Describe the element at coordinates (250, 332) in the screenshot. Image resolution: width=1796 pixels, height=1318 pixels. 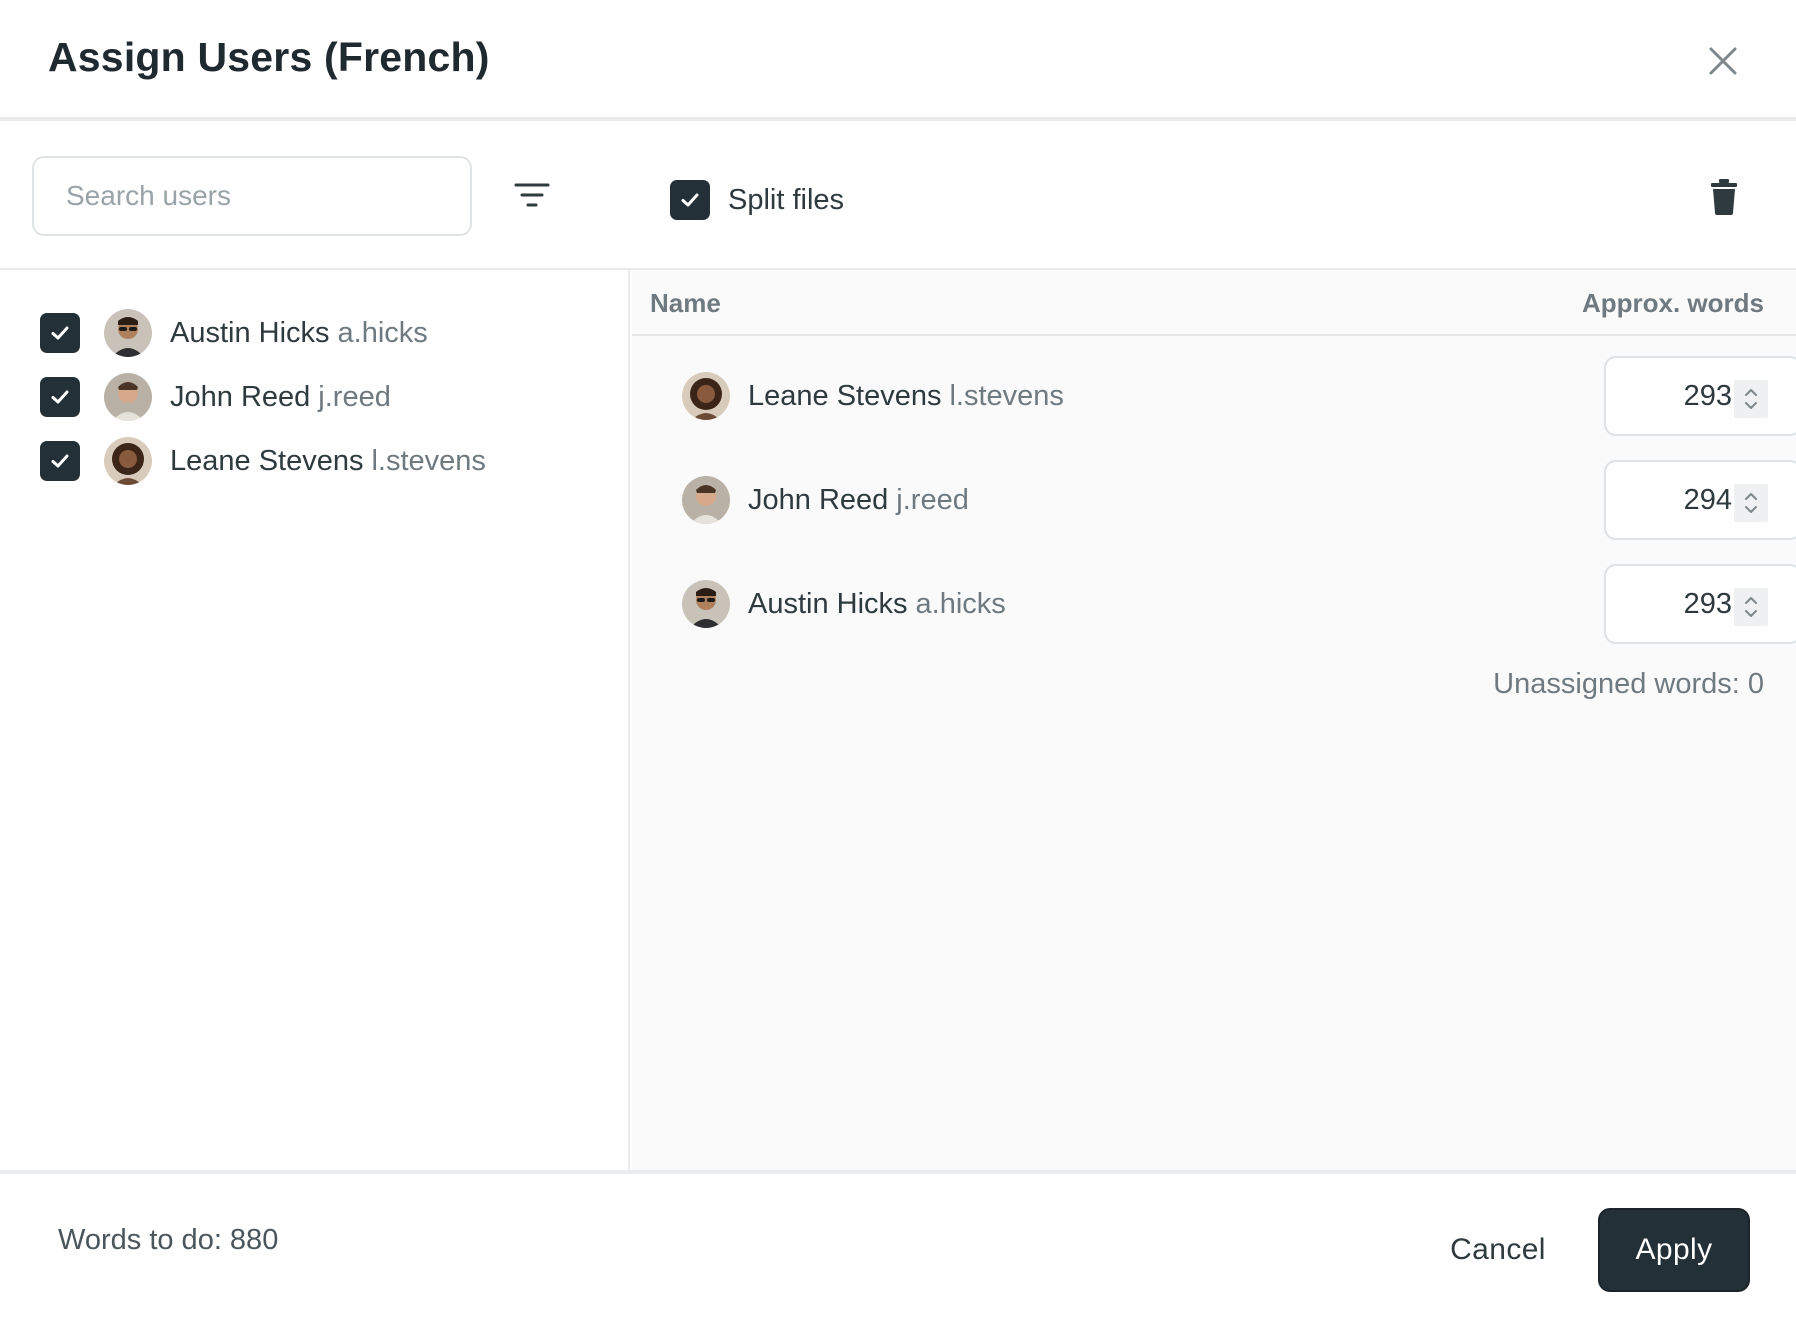
I see `user-name: Austin Hicks` at that location.